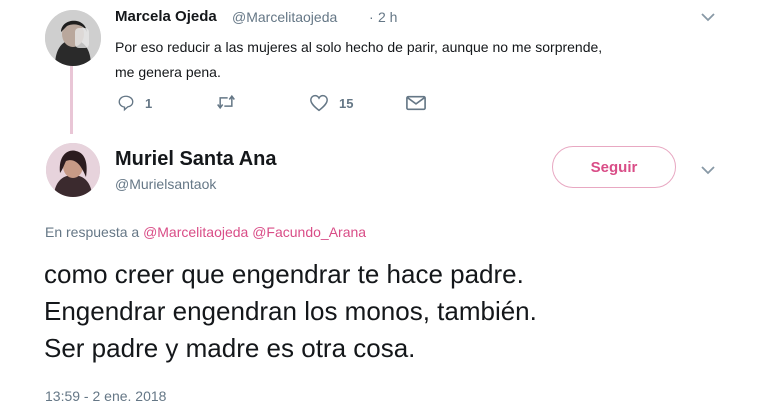  I want to click on tweet-timestamp: 13:59 - 2 ene. 2018, so click(105, 396).